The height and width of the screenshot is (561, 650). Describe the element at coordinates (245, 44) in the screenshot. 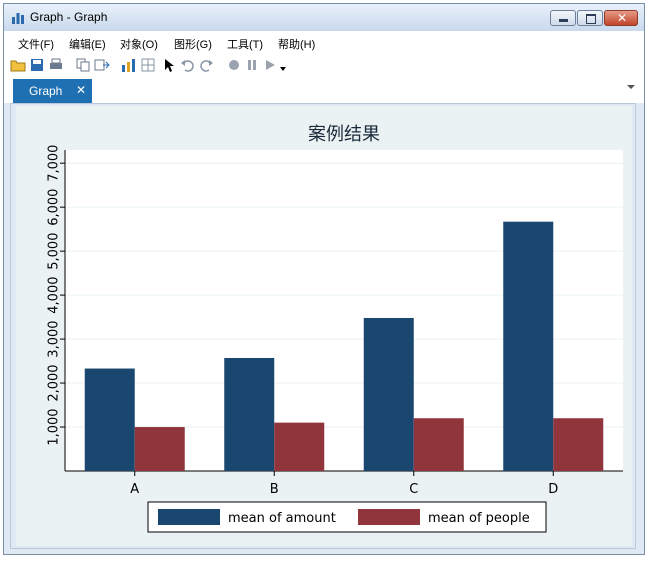

I see `menu-tools: 工具(T)` at that location.